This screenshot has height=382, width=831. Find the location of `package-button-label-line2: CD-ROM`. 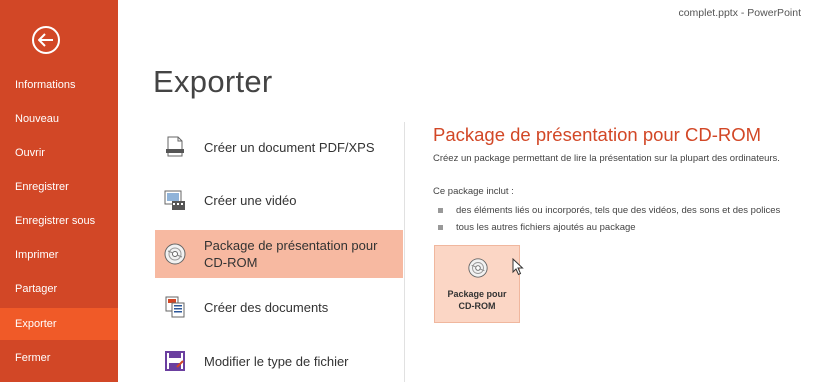

package-button-label-line2: CD-ROM is located at coordinates (477, 306).